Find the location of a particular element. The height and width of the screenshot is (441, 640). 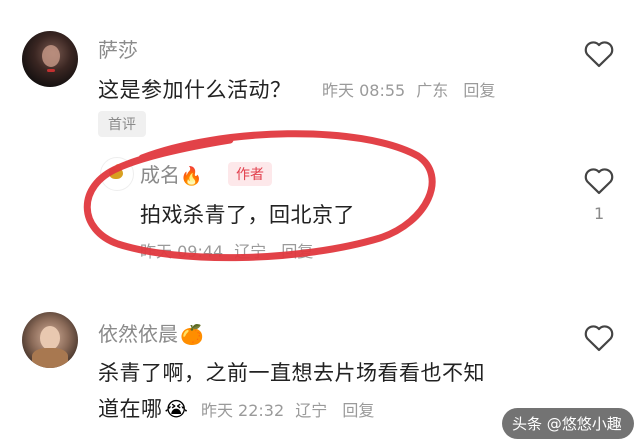

comment-text-line2: 道在哪 😭 昨天 22:32 辽宁 回复 is located at coordinates (236, 408).